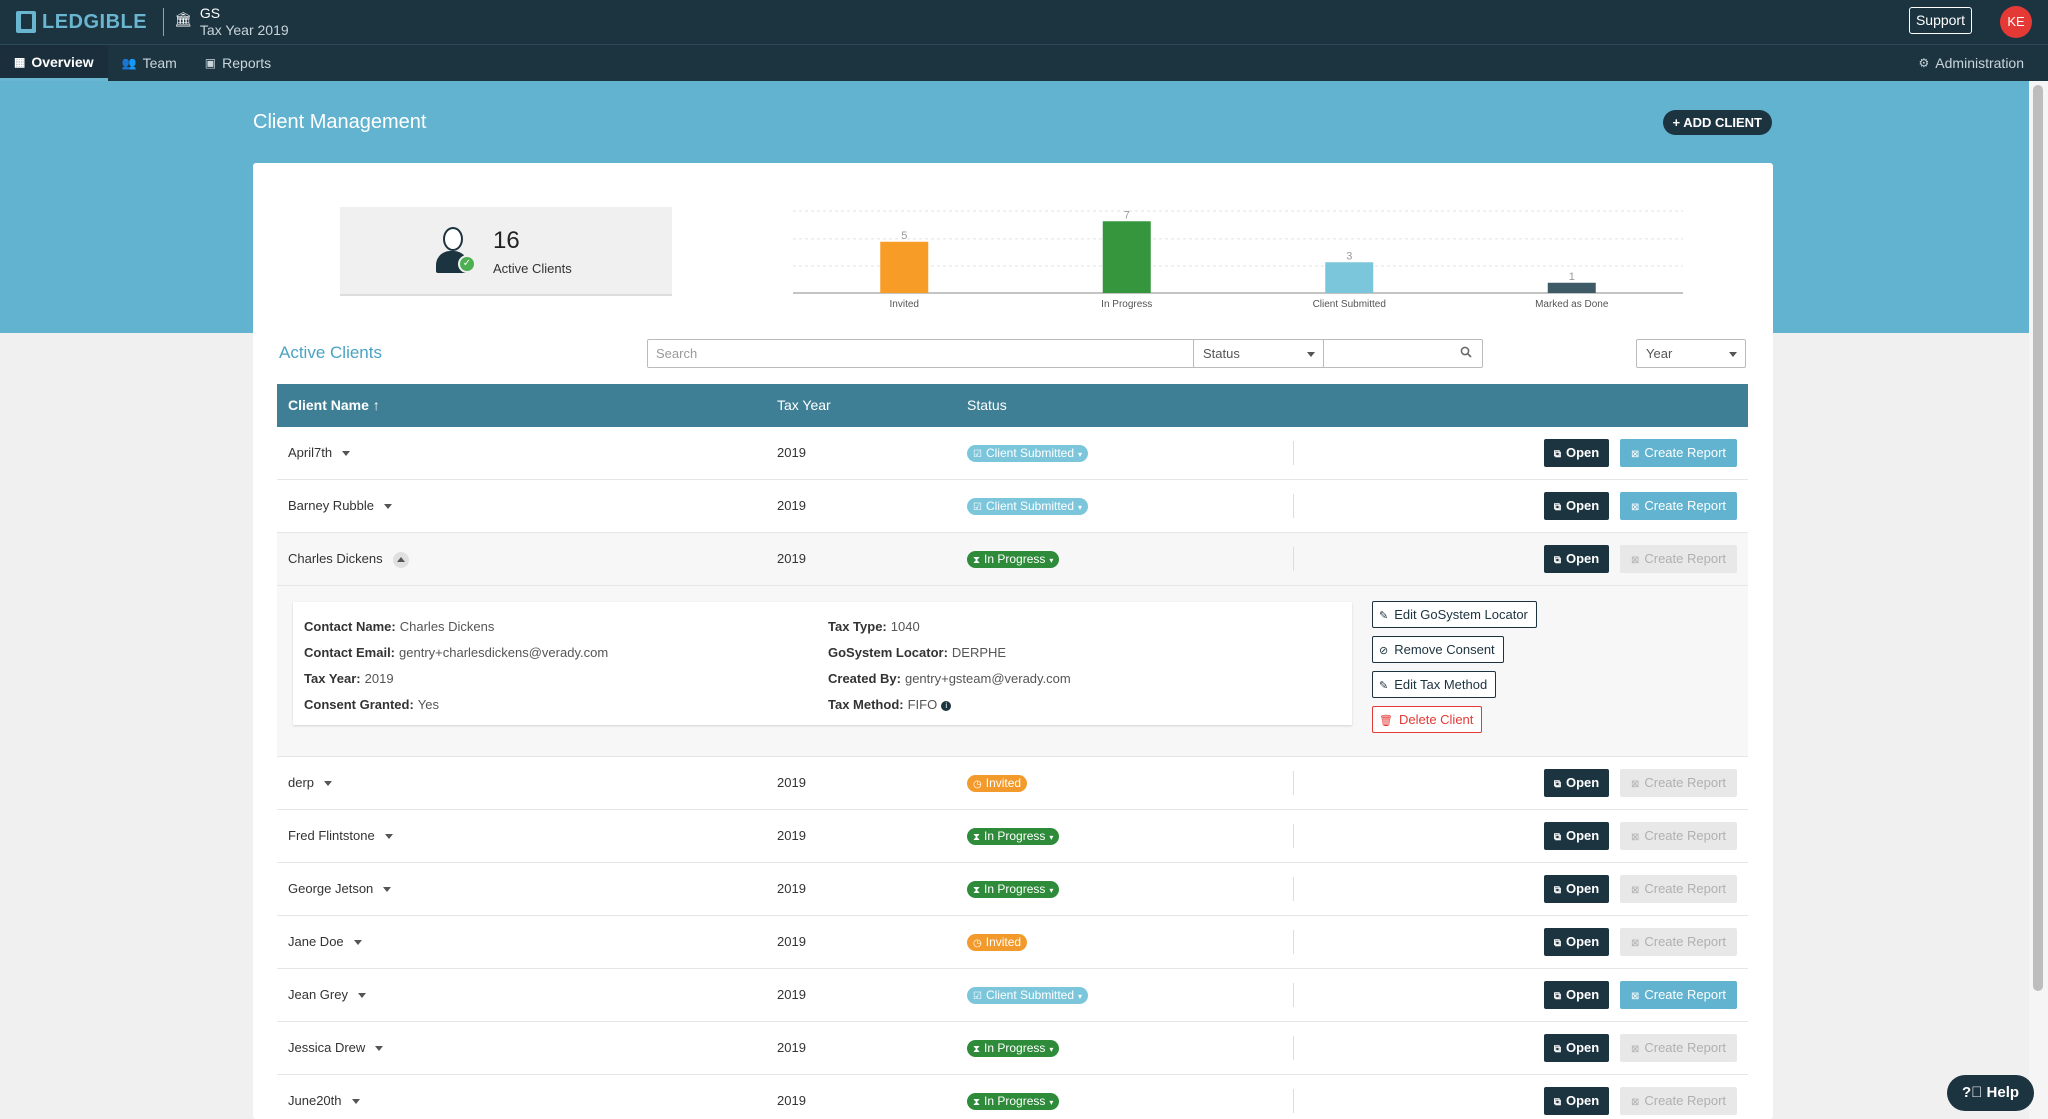  I want to click on support-button: Support, so click(1940, 20).